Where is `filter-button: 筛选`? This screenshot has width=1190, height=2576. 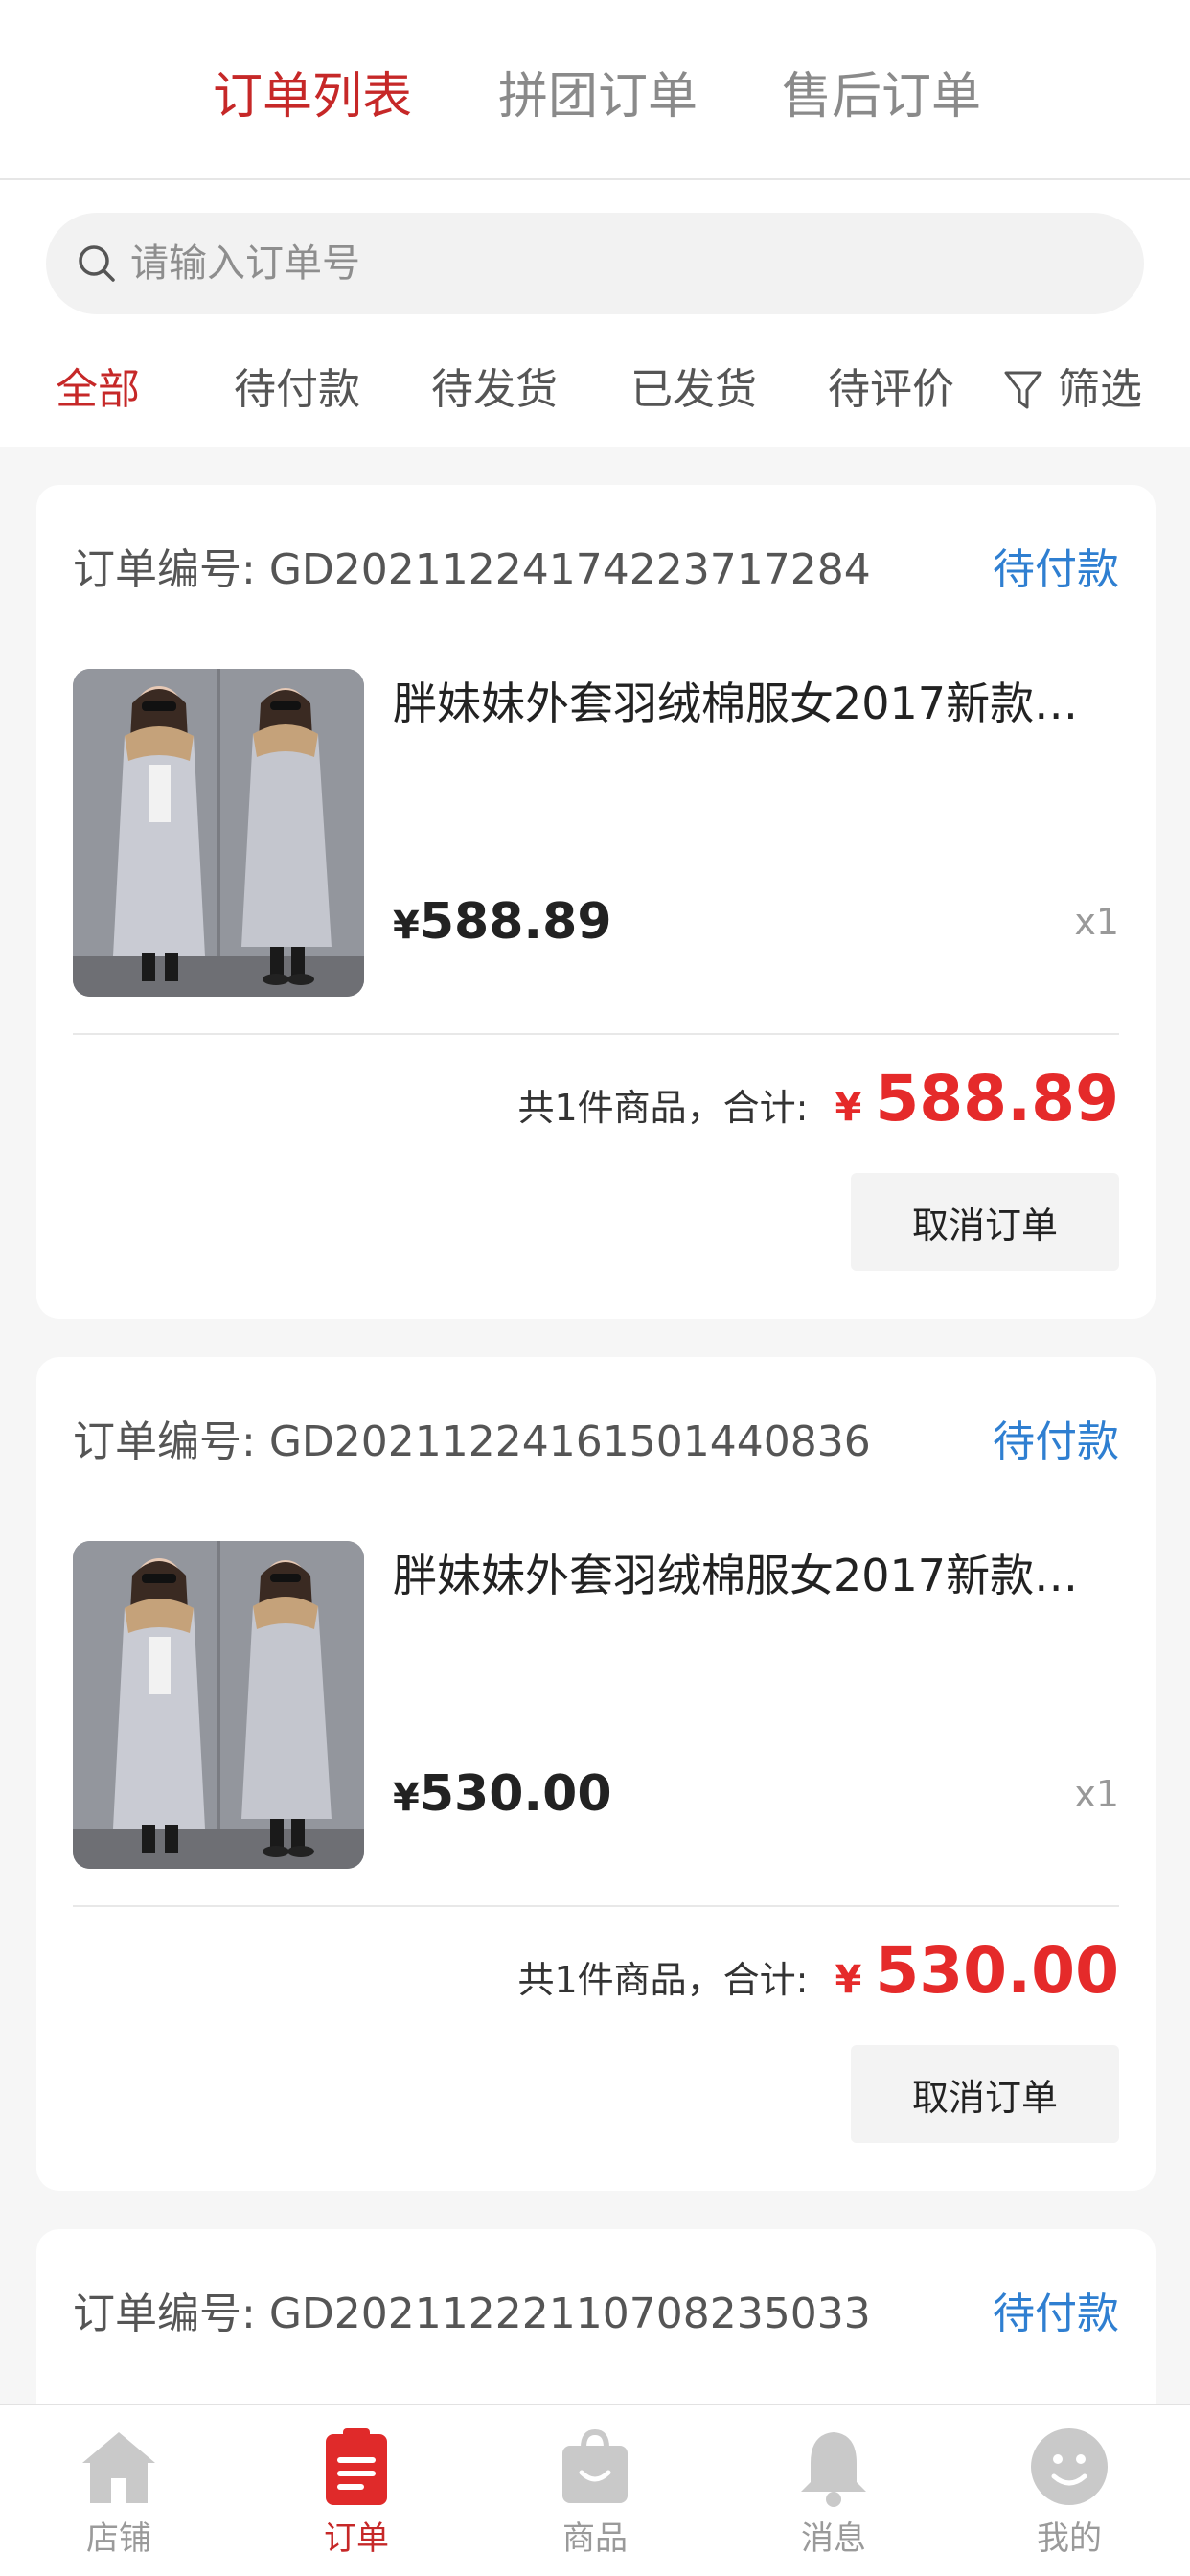 filter-button: 筛选 is located at coordinates (1072, 390).